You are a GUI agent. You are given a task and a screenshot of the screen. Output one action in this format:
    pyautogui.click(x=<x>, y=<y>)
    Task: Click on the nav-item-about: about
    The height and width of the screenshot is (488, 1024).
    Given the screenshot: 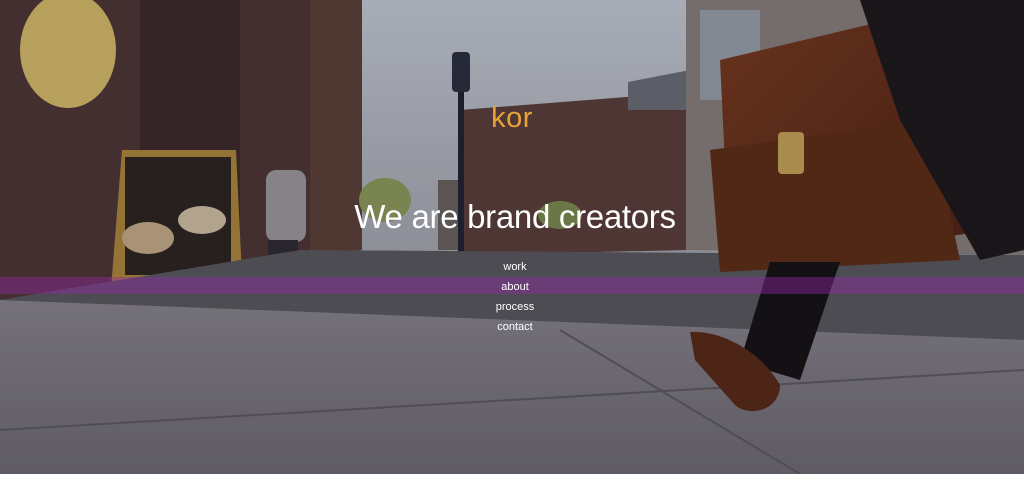 What is the action you would take?
    pyautogui.click(x=512, y=287)
    